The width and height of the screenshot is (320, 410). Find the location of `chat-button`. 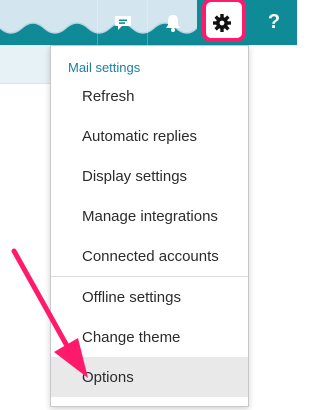

chat-button is located at coordinates (122, 22).